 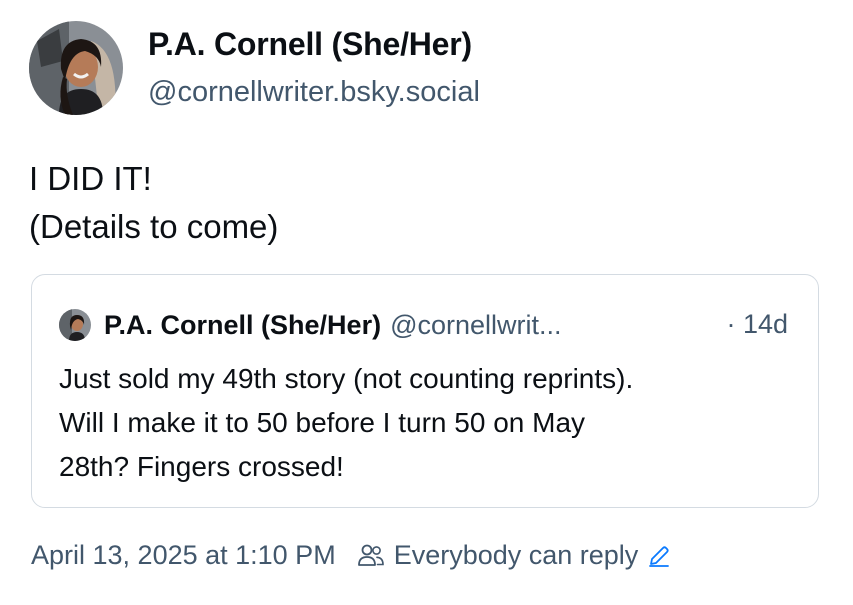 What do you see at coordinates (659, 556) in the screenshot?
I see `pencil-icon` at bounding box center [659, 556].